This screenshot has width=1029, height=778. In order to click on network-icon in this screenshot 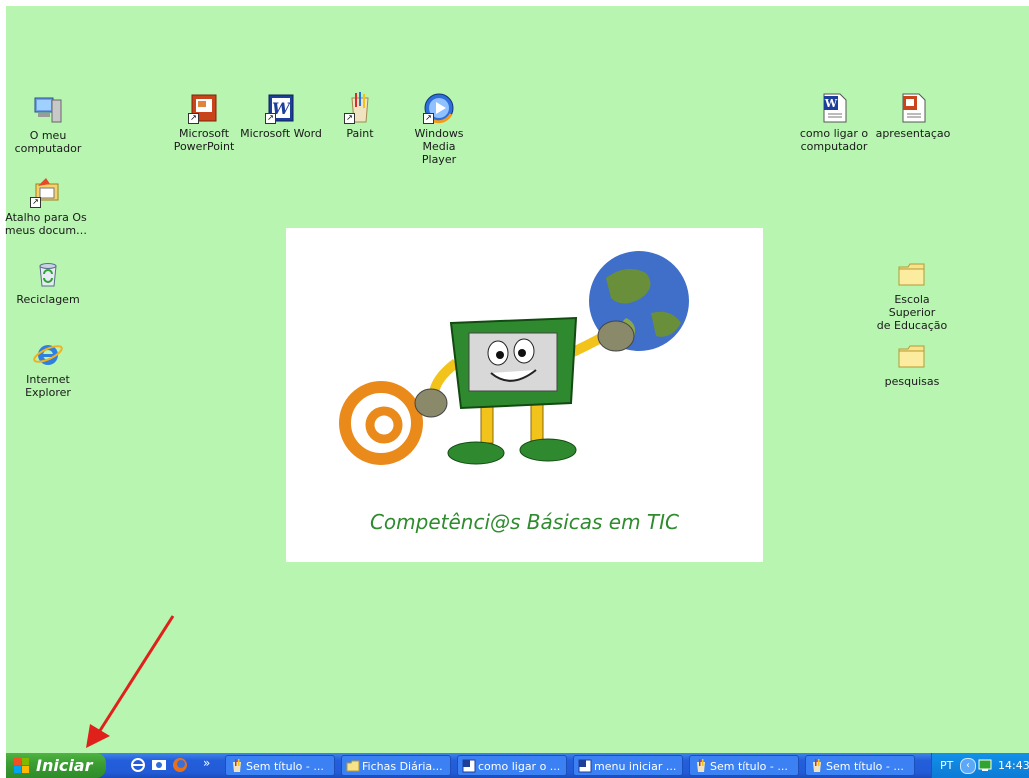, I will do `click(985, 765)`.